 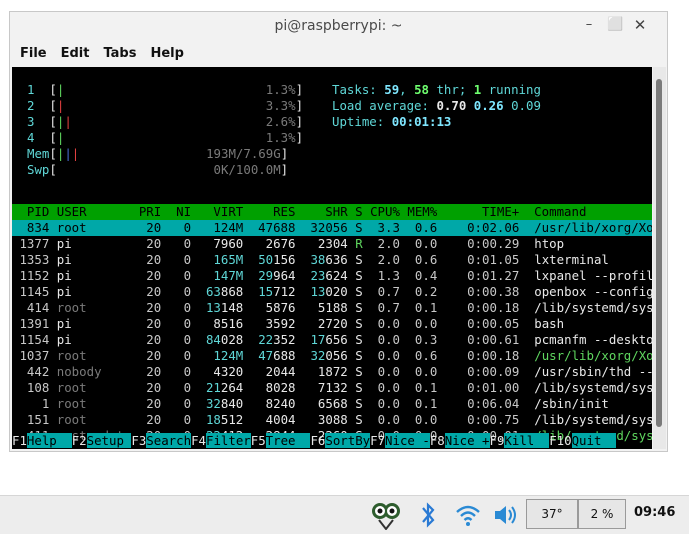 What do you see at coordinates (49, 440) in the screenshot?
I see `fkey-f1-label: Help` at bounding box center [49, 440].